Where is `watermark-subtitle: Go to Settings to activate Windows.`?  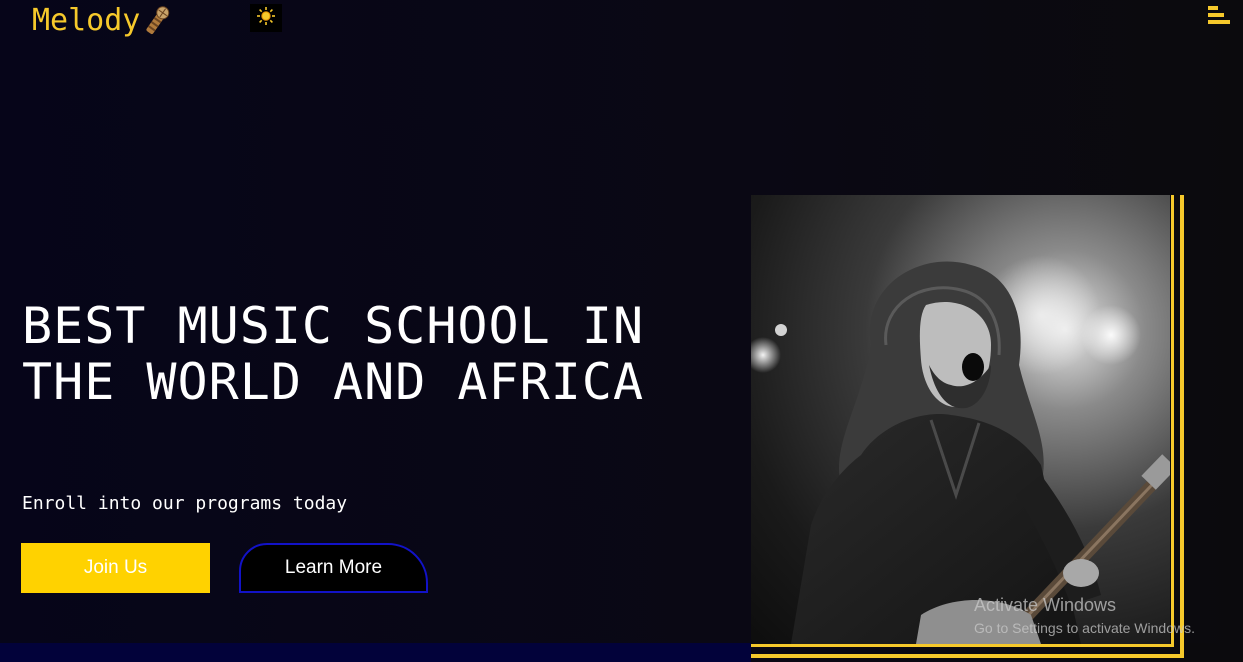
watermark-subtitle: Go to Settings to activate Windows. is located at coordinates (1084, 628).